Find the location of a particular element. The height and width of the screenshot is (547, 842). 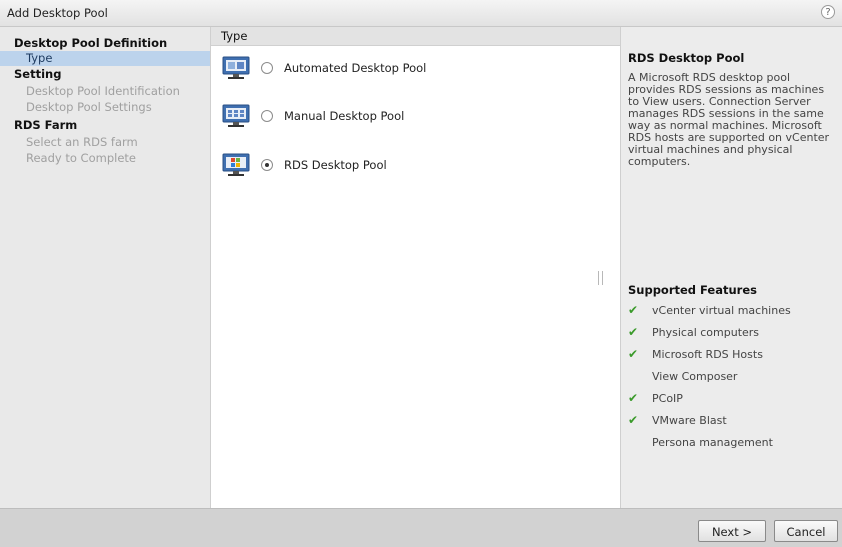

nav-item-rds-farm: RDS Farm is located at coordinates (109, 125).